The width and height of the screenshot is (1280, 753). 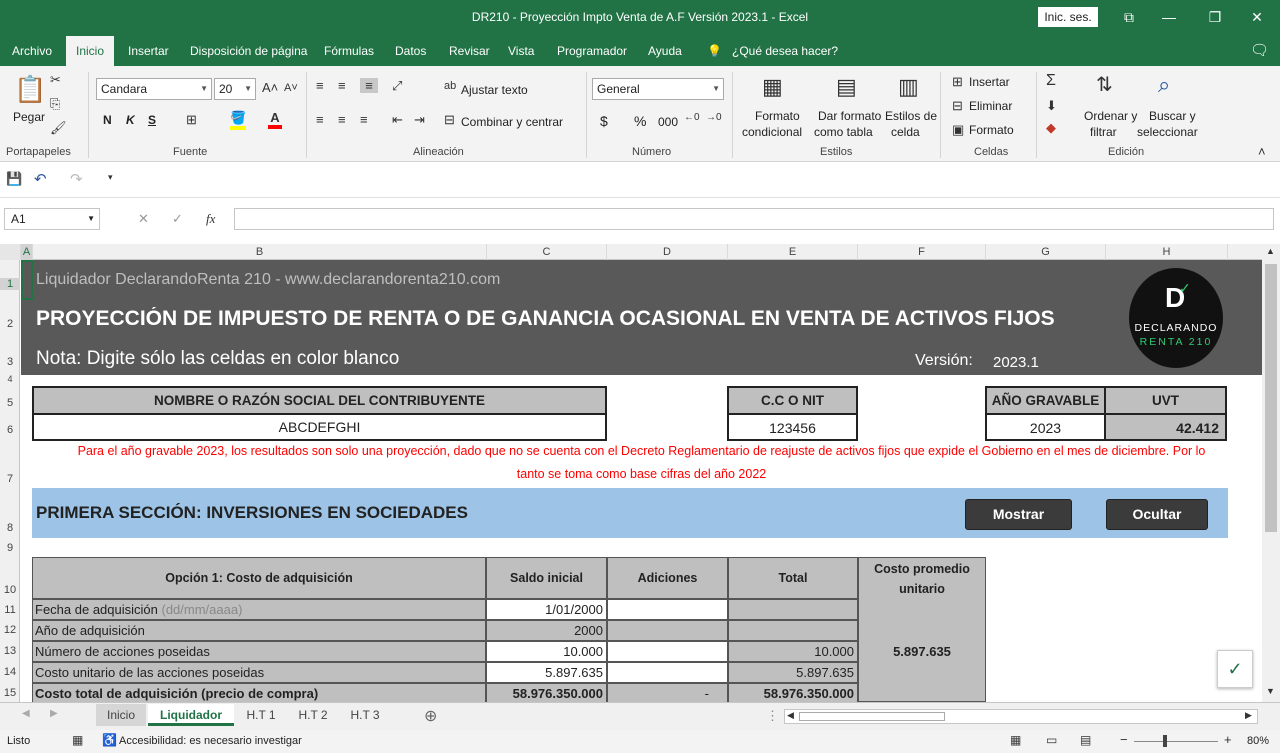 I want to click on show-button: Mostrar, so click(x=1018, y=514).